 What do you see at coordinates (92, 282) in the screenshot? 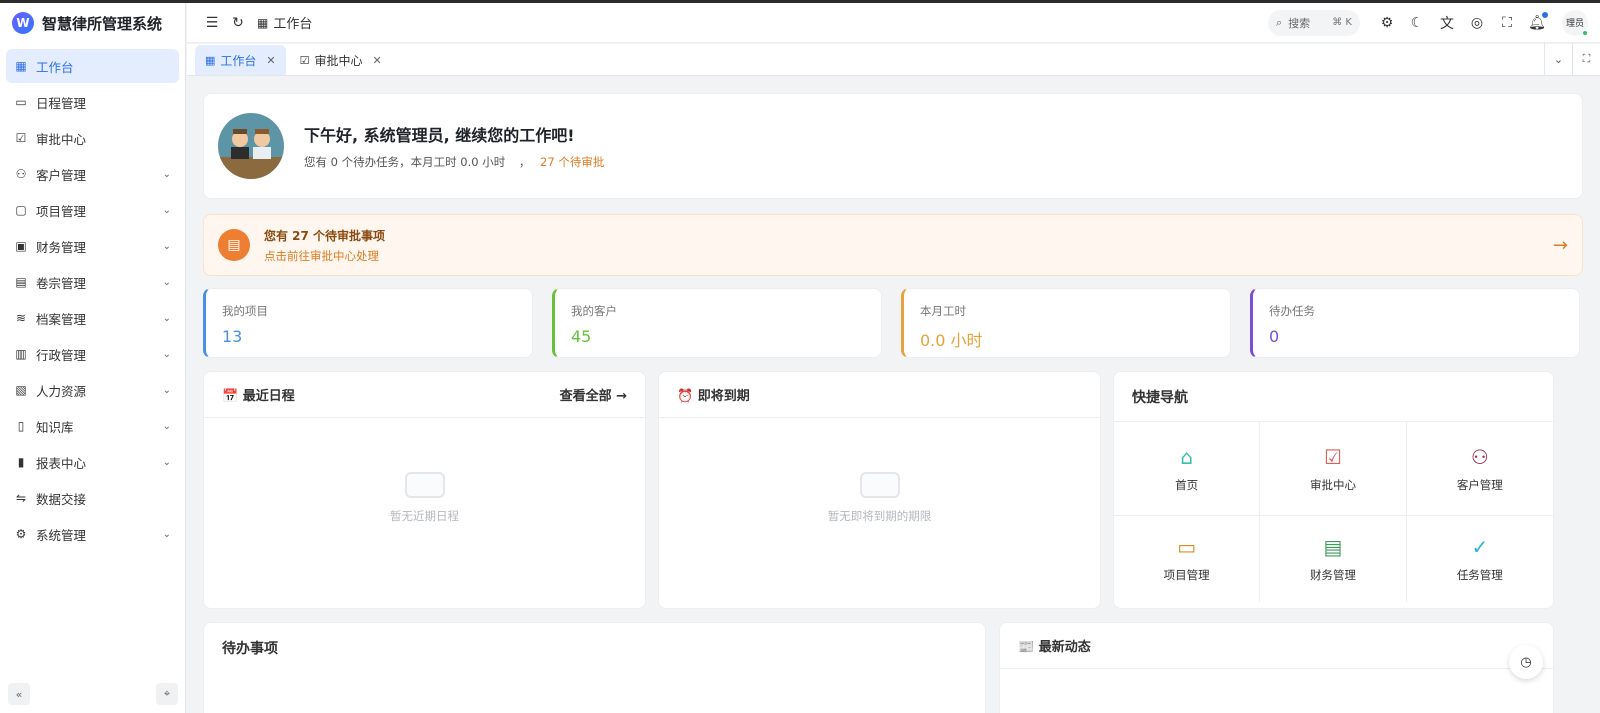
I see `sidebar-item-6: ▤ 卷宗管理 ⌄` at bounding box center [92, 282].